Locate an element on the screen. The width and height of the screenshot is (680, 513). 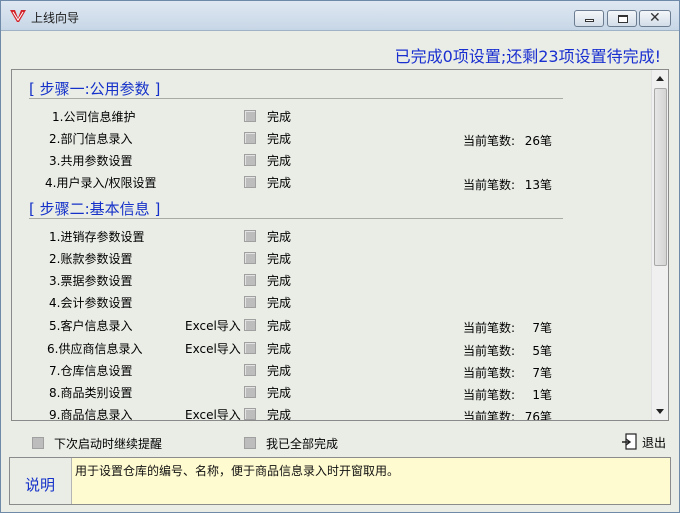
all-done-label: 我已全部完成 is located at coordinates (302, 444).